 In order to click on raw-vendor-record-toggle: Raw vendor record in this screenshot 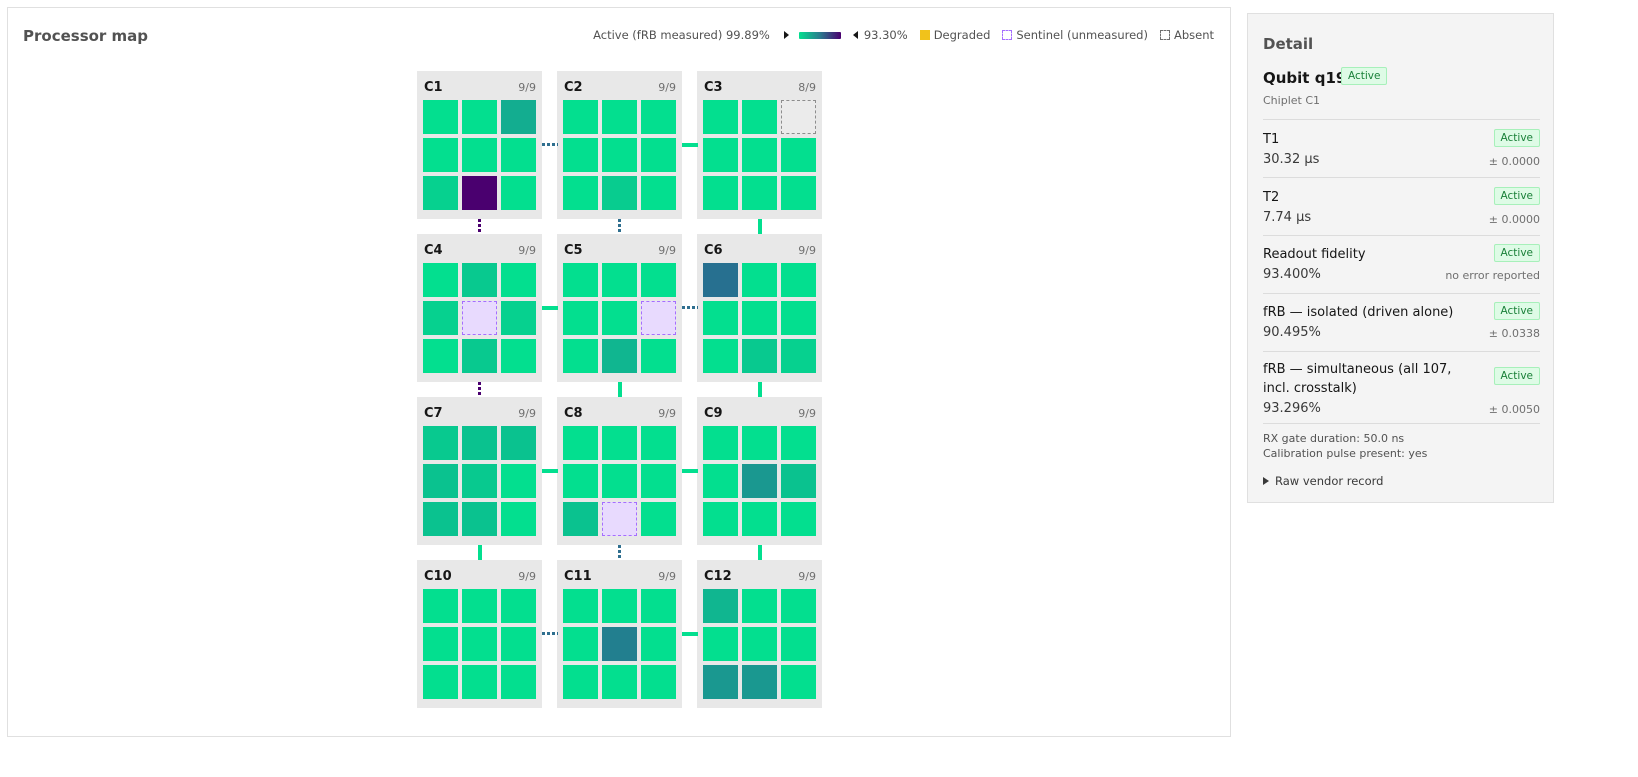, I will do `click(1323, 481)`.